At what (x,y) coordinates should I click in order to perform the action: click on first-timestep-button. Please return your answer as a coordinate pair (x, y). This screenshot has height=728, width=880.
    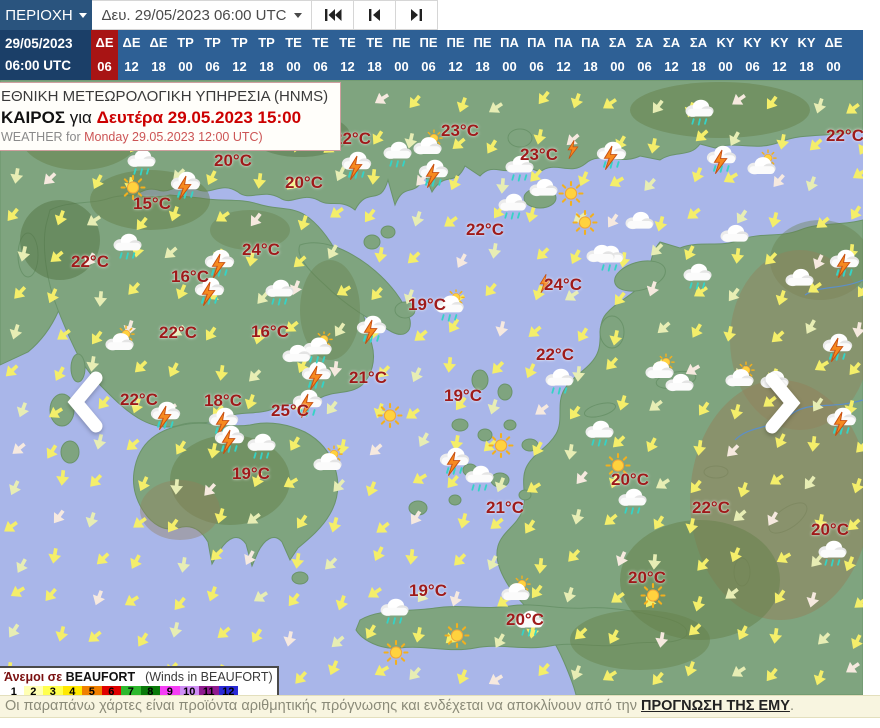
    Looking at the image, I should click on (333, 15).